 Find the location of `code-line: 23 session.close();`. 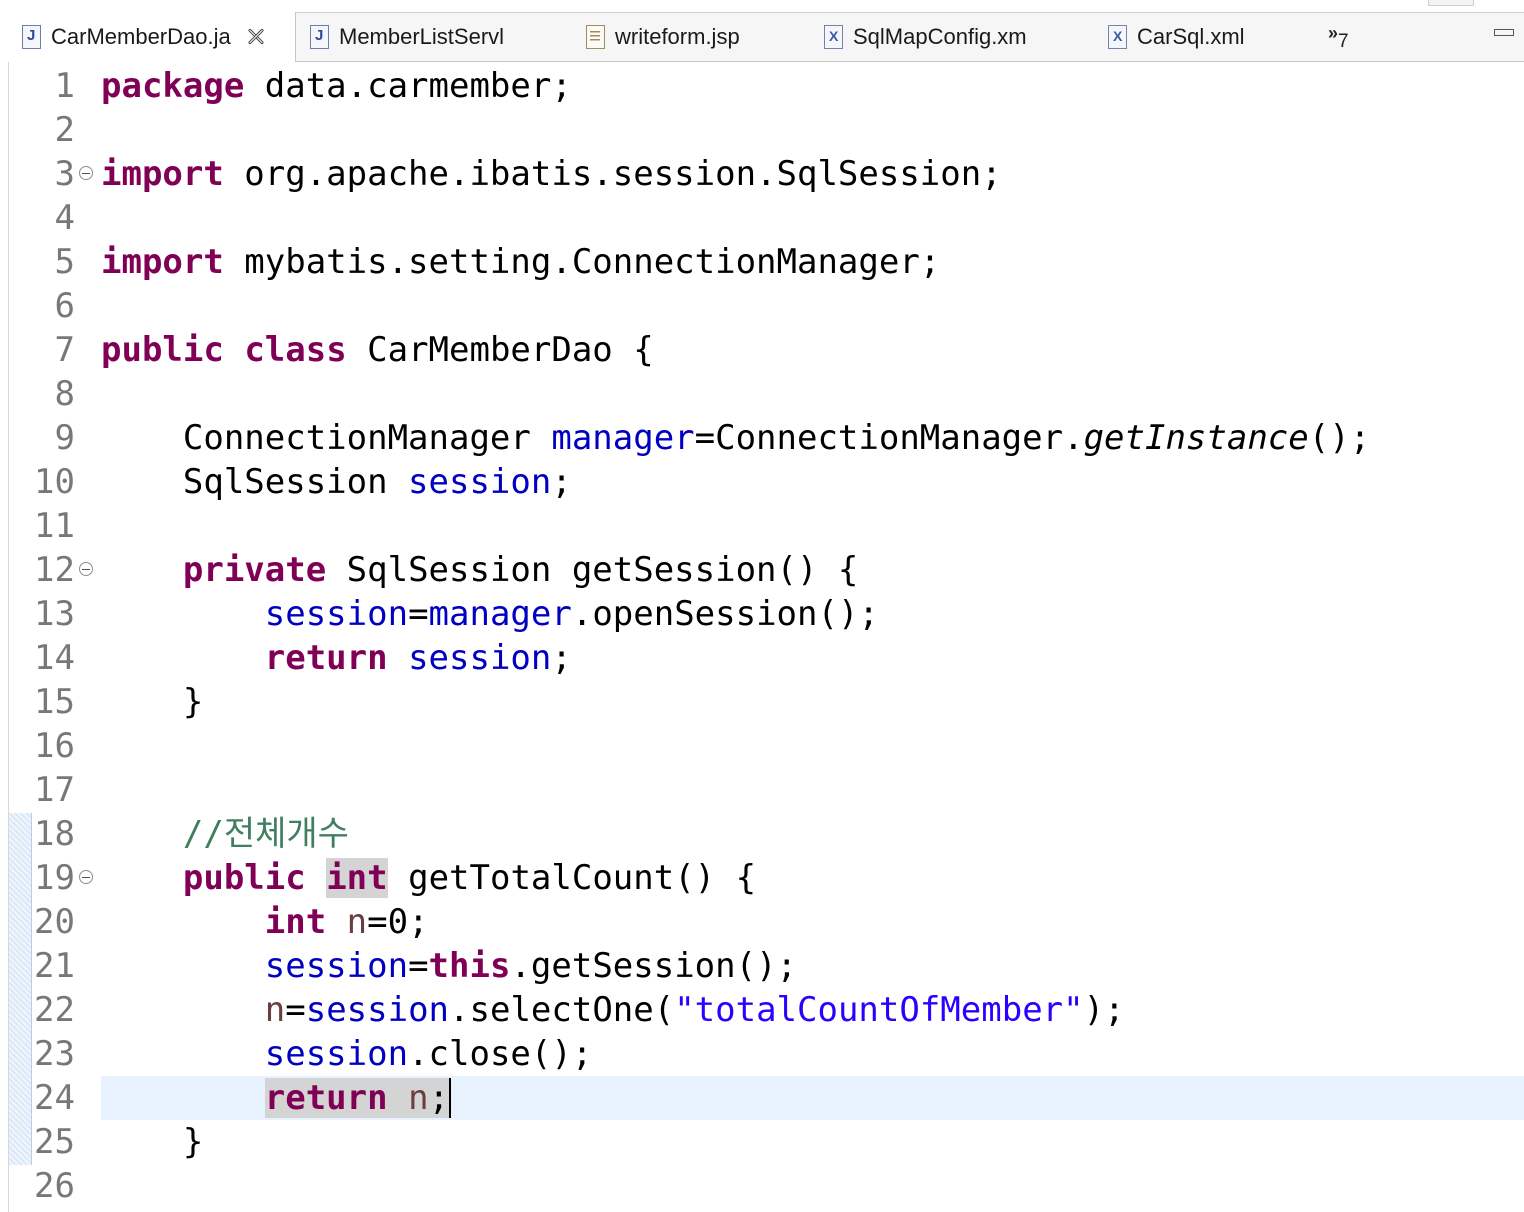

code-line: 23 session.close(); is located at coordinates (766, 1054).